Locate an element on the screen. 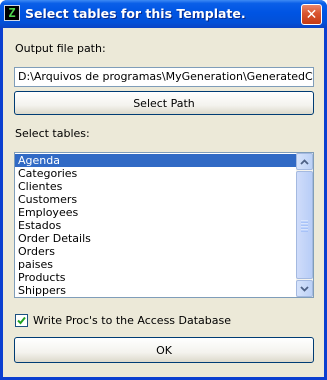 This screenshot has width=327, height=380. select-tables-label: Select tables: is located at coordinates (52, 133).